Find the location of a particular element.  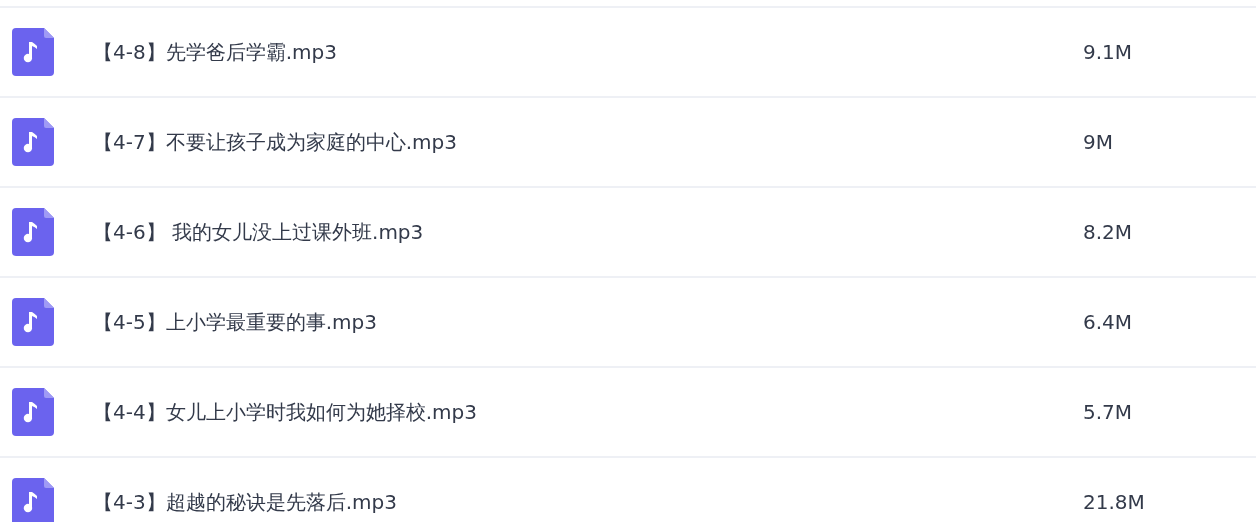

file-name: 【4-7】不要让孩子成为家庭的中心.mp3 is located at coordinates (588, 142).